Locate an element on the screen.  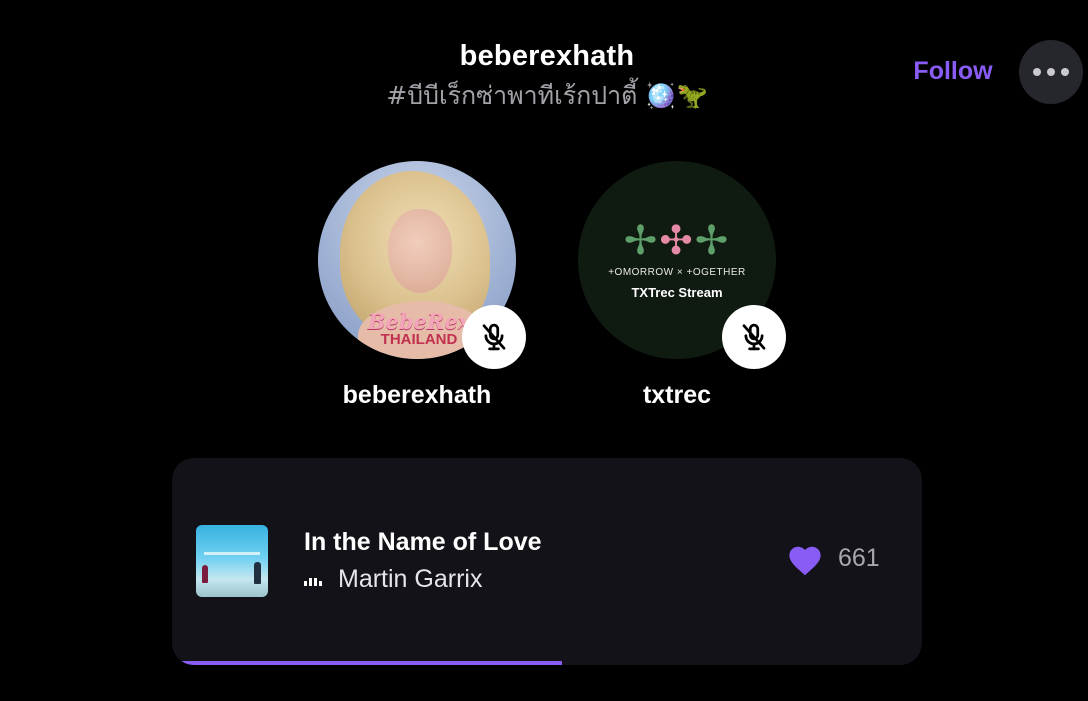
progress-bar is located at coordinates (547, 663).